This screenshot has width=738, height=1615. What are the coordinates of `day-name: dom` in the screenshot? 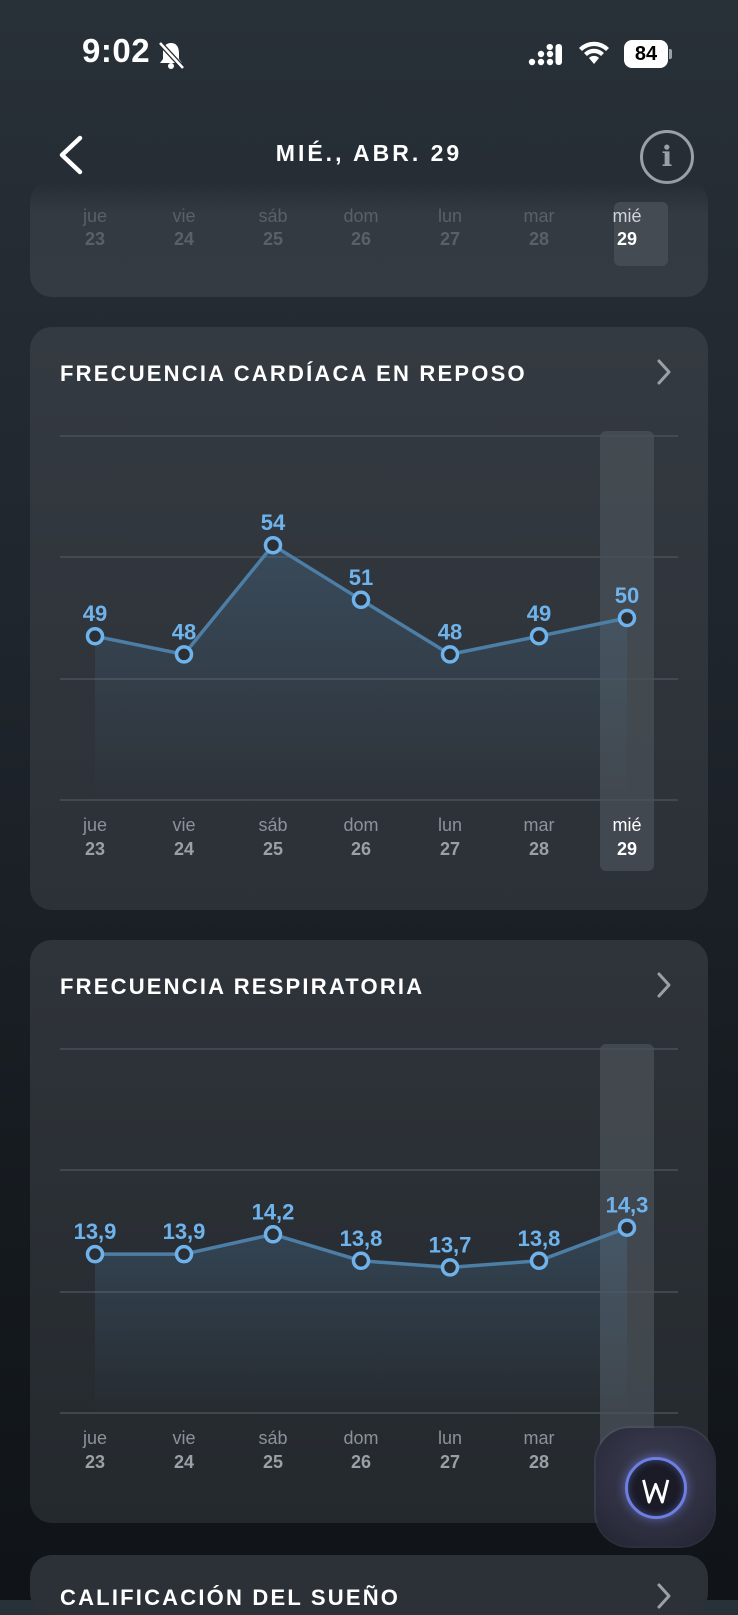 It's located at (361, 216).